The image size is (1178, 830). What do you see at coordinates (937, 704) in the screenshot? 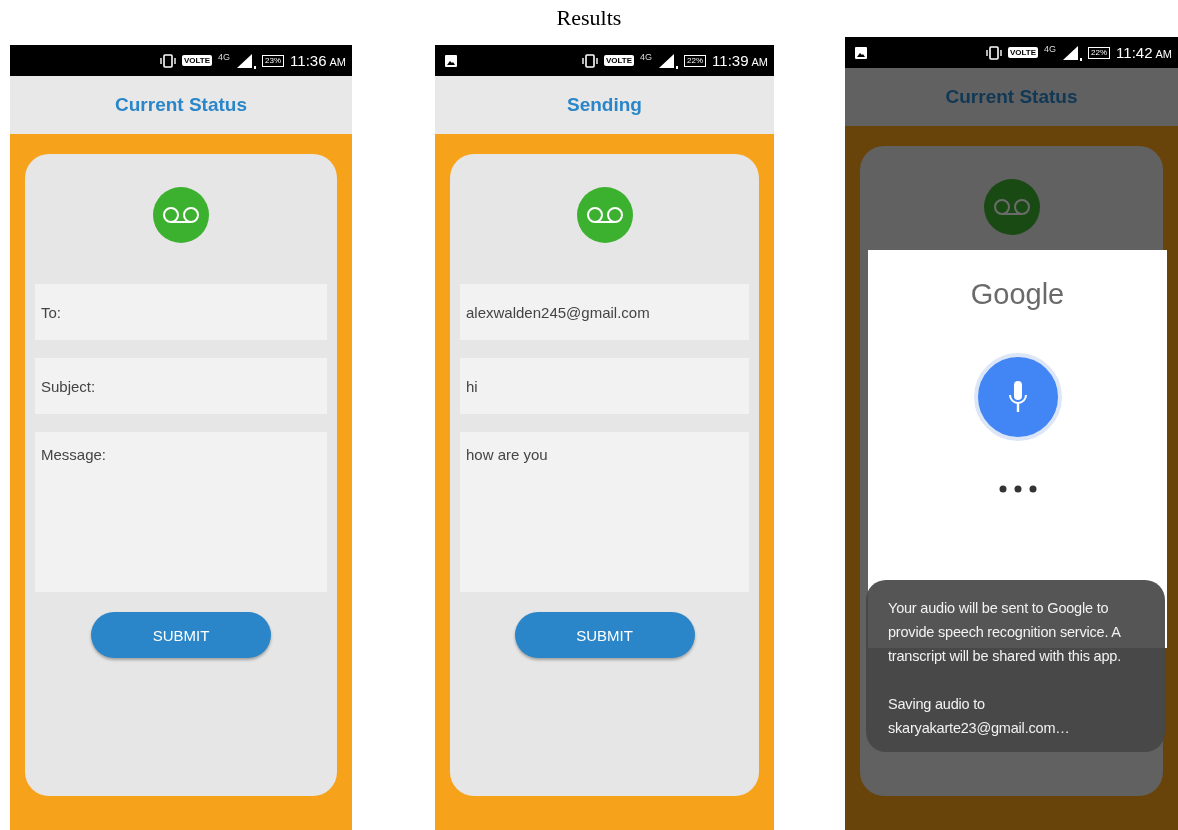
I see `saving-label: Saving audio to` at bounding box center [937, 704].